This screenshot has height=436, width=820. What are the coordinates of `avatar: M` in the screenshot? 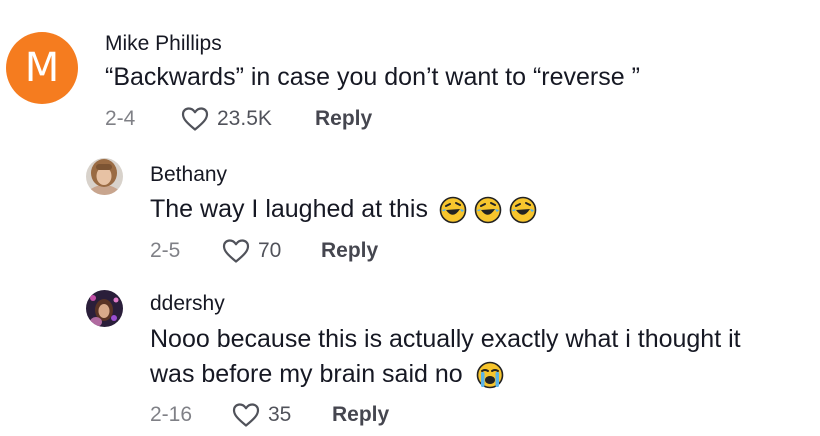 It's located at (42, 68).